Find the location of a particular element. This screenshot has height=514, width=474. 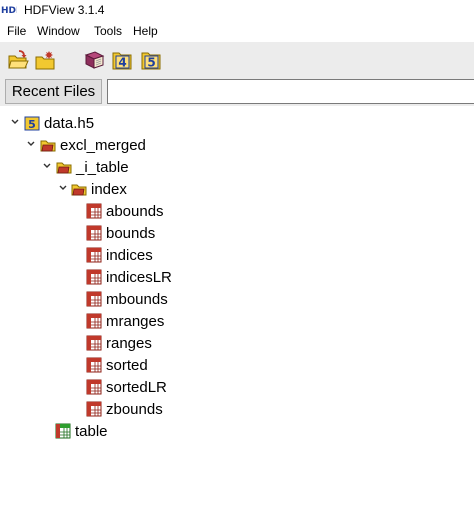

svg-text: 4 is located at coordinates (122, 63).